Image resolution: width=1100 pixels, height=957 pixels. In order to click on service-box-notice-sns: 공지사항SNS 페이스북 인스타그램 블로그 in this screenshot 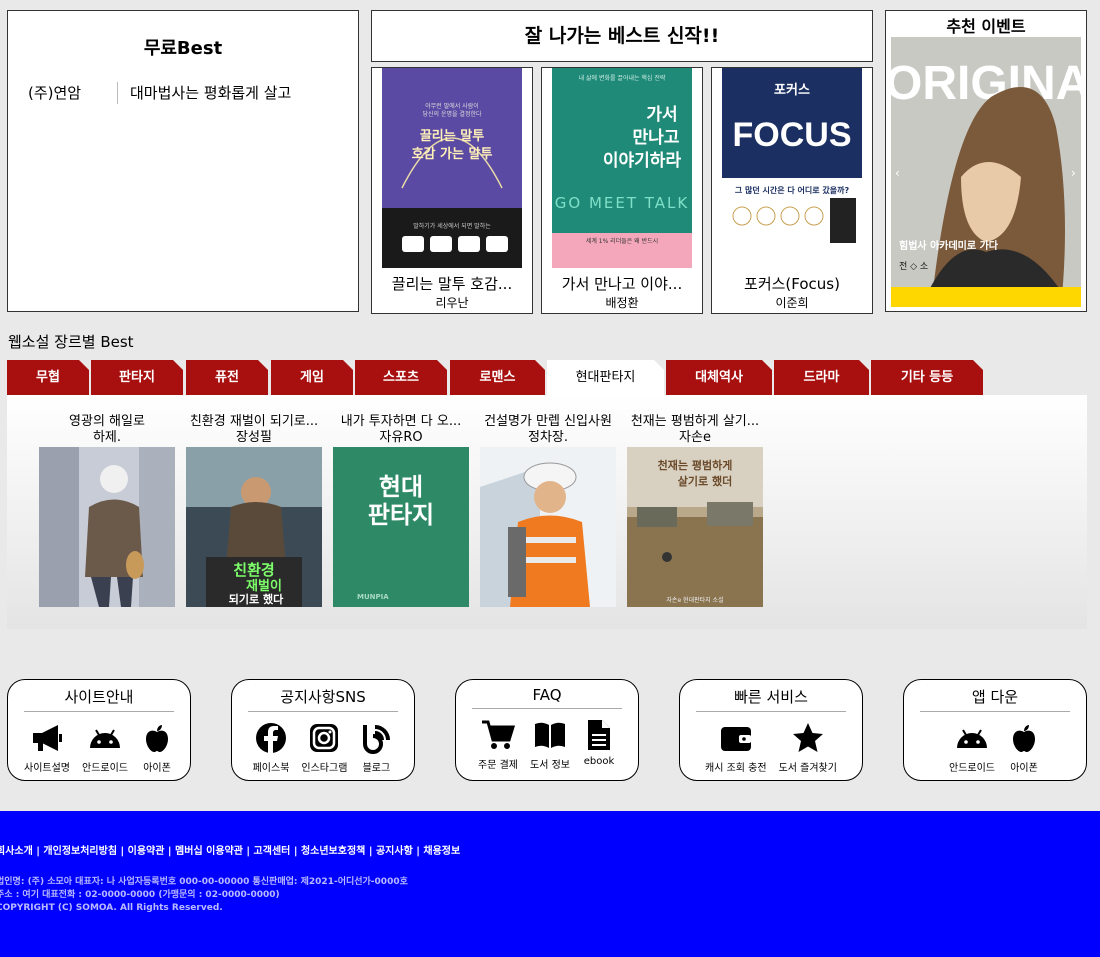, I will do `click(323, 730)`.